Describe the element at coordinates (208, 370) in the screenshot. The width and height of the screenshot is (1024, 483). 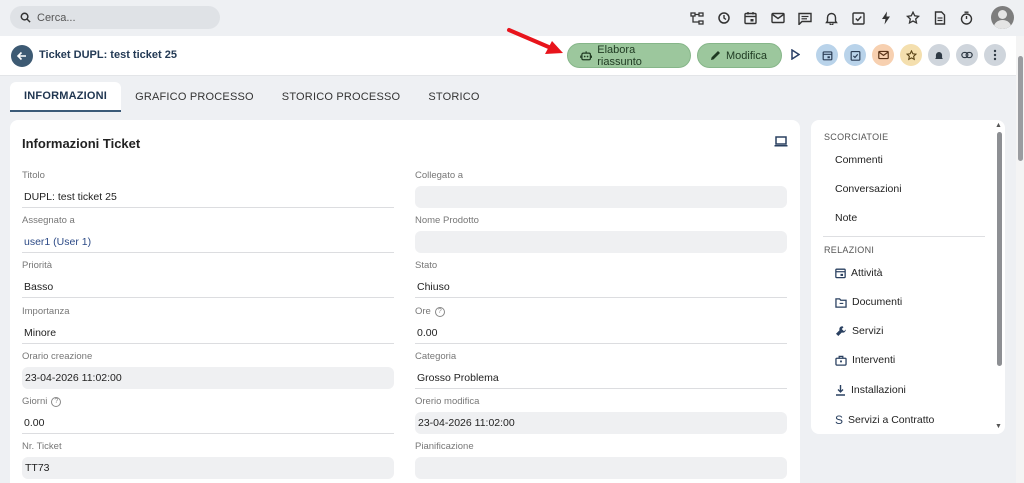
I see `field-orario-creazione: Orario creazione 23-04-2026 11:02:00` at that location.